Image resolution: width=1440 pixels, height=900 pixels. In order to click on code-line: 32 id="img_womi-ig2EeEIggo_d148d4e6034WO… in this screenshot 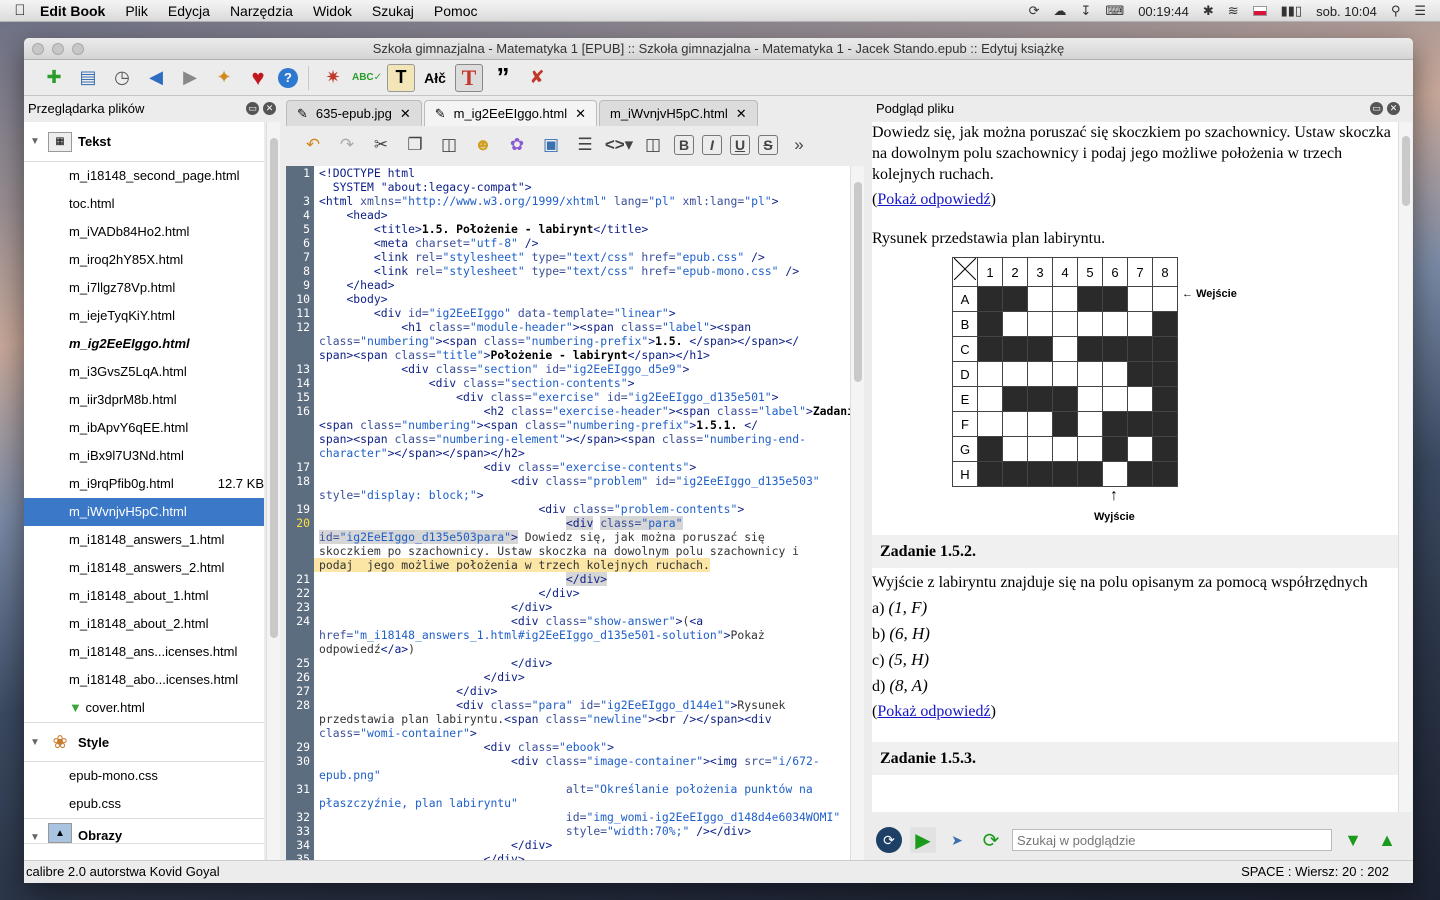, I will do `click(568, 817)`.